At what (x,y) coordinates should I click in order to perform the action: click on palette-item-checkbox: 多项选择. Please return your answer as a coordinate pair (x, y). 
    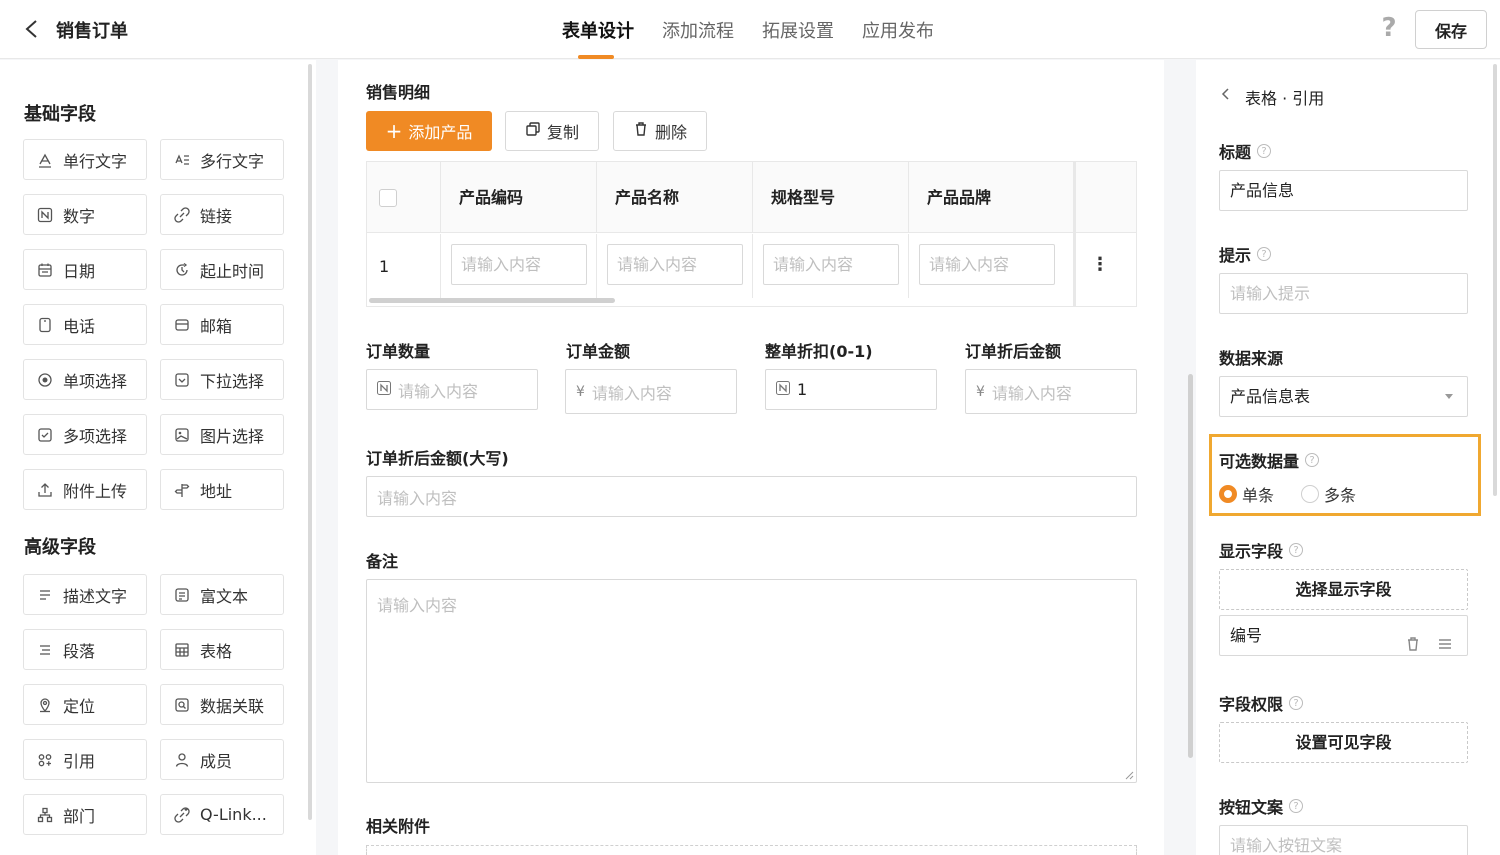
    Looking at the image, I should click on (85, 434).